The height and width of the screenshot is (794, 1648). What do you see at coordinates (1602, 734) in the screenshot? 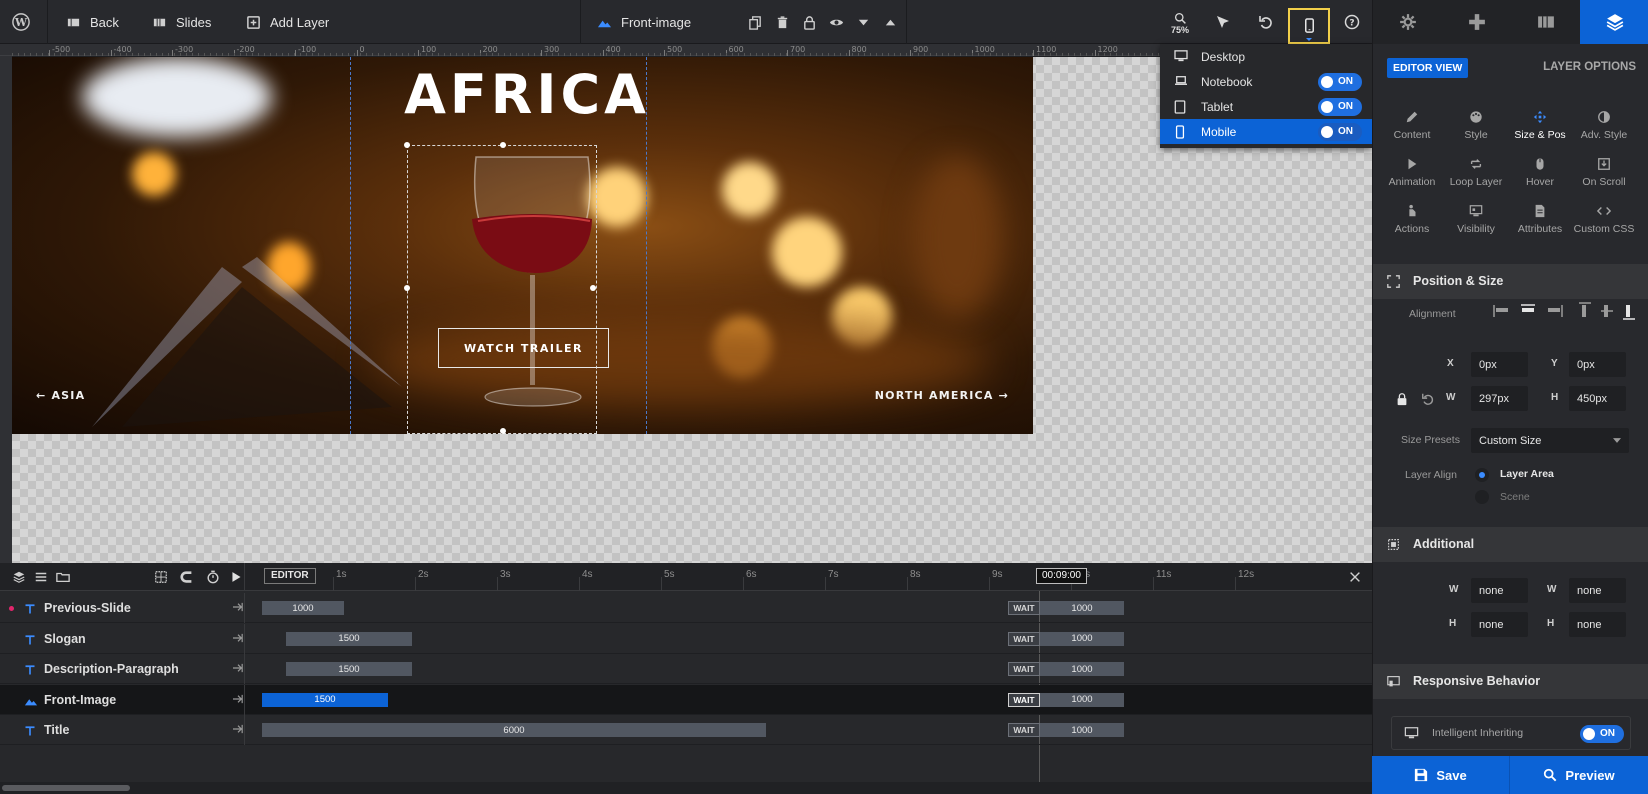
I see `intelligent-inheriting-toggle: ON` at bounding box center [1602, 734].